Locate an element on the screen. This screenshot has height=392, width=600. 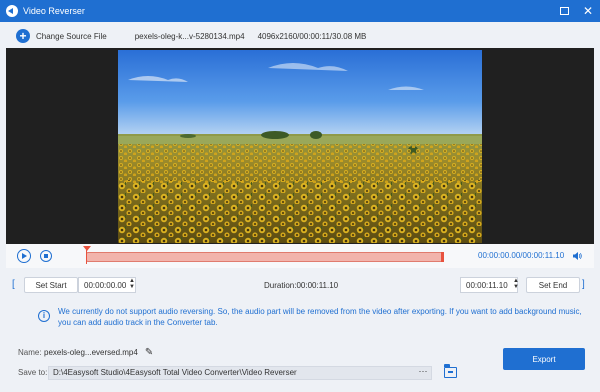
end-time-input: 00:00:11.10 is located at coordinates (489, 285).